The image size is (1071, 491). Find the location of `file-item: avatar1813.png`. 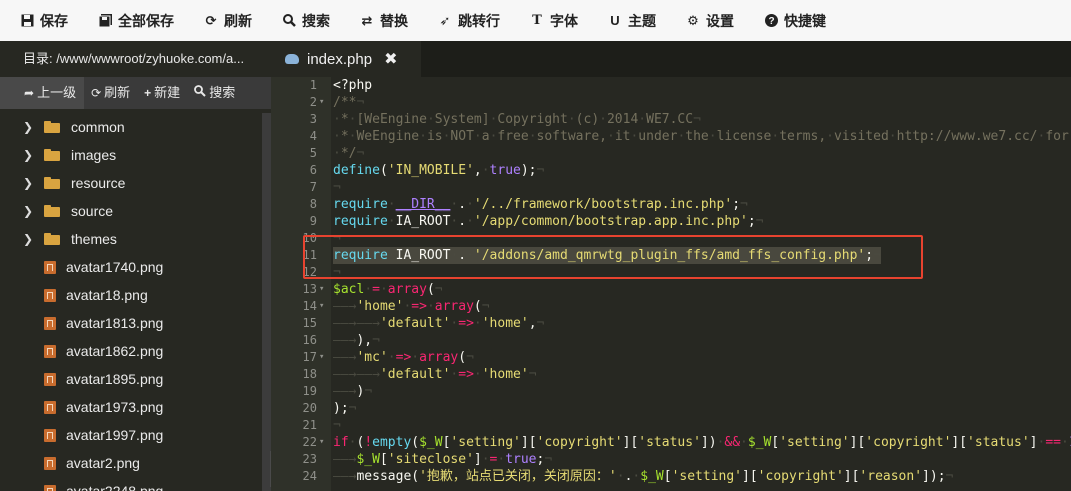

file-item: avatar1813.png is located at coordinates (131, 323).